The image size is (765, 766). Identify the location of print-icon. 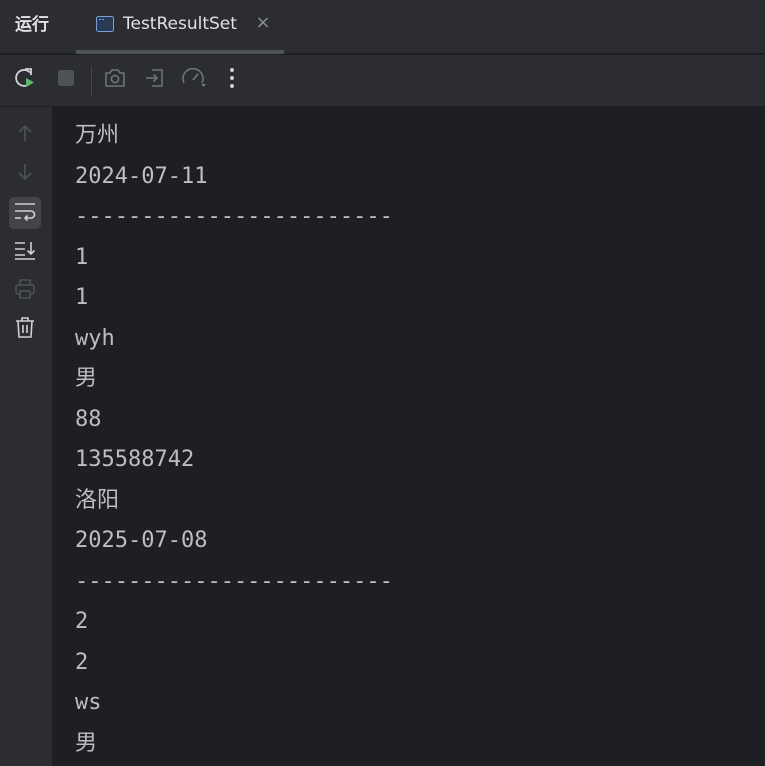
(25, 291).